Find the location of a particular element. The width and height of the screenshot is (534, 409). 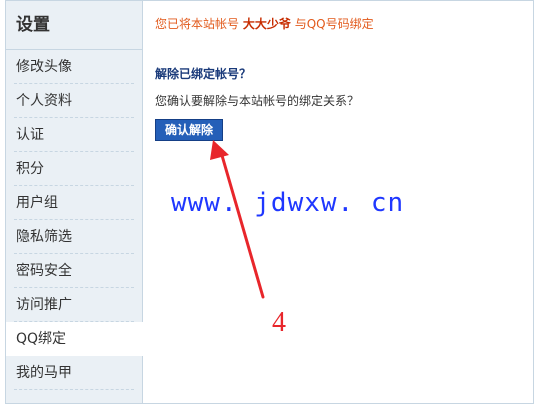

annotation-arrow is located at coordinates (237, 219).